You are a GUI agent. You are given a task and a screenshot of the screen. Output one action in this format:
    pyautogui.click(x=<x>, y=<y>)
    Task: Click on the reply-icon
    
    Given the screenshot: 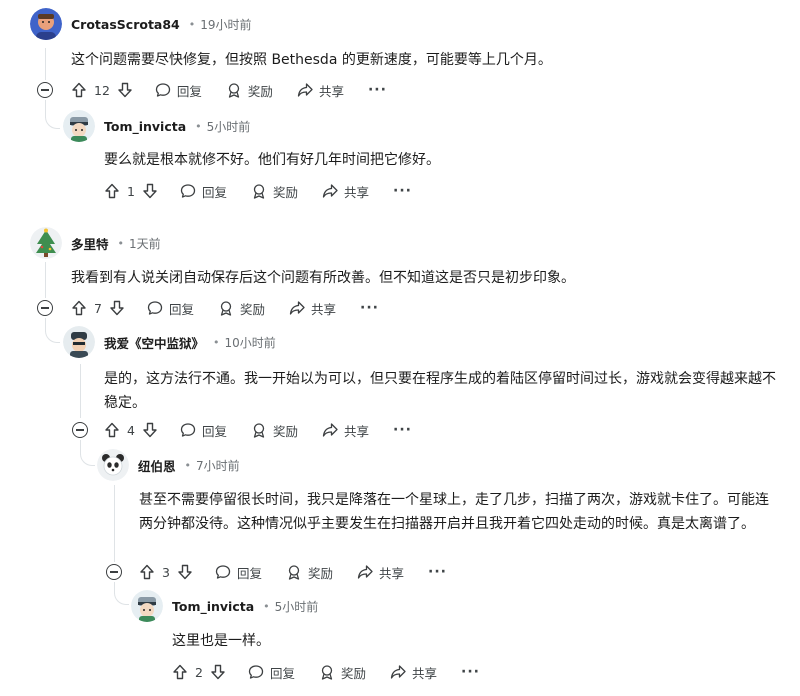 What is the action you would take?
    pyautogui.click(x=155, y=308)
    